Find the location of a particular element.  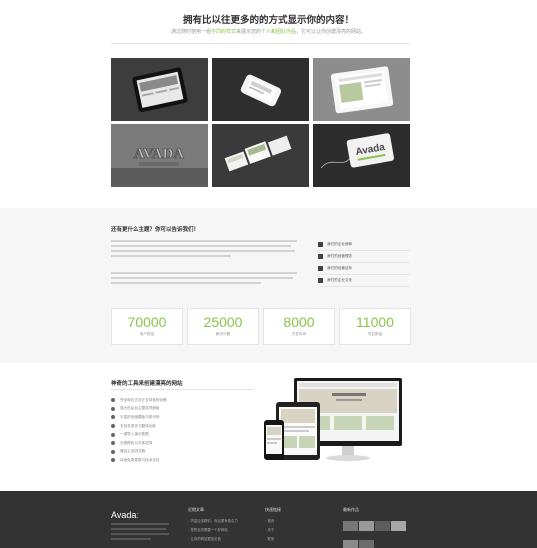

footer-quick-links: 快速链接 首页 关于 联系 is located at coordinates (273, 526).